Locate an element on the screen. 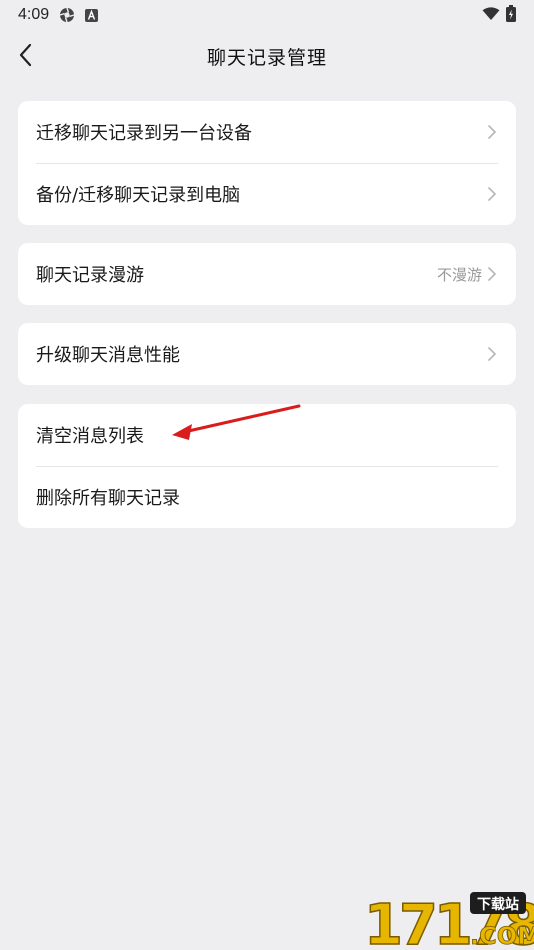  status-bar: 4:09 is located at coordinates (267, 15).